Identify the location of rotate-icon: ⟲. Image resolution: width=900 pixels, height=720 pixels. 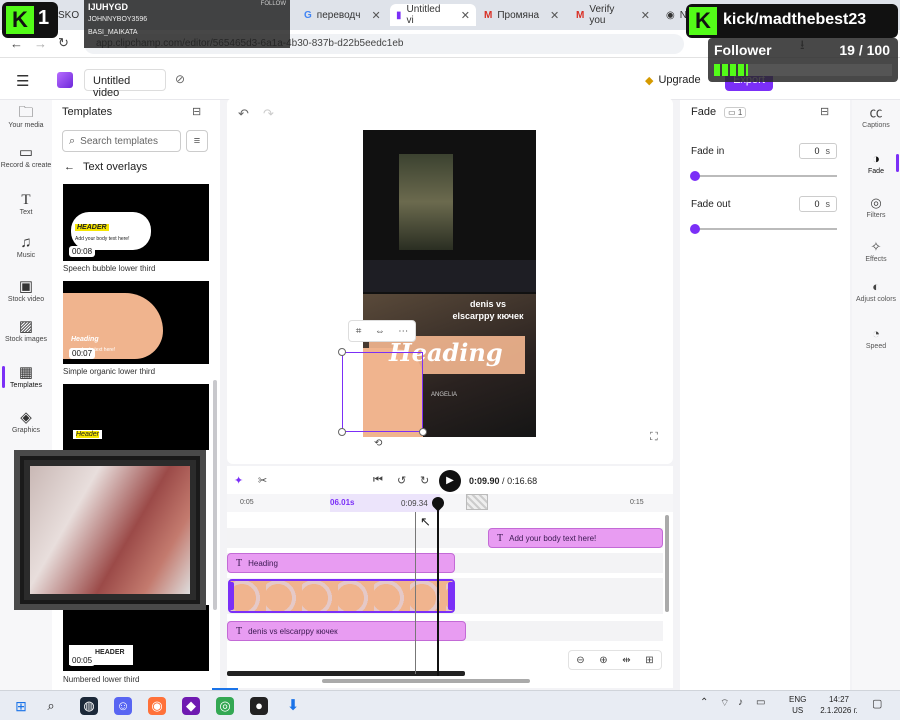
(378, 443).